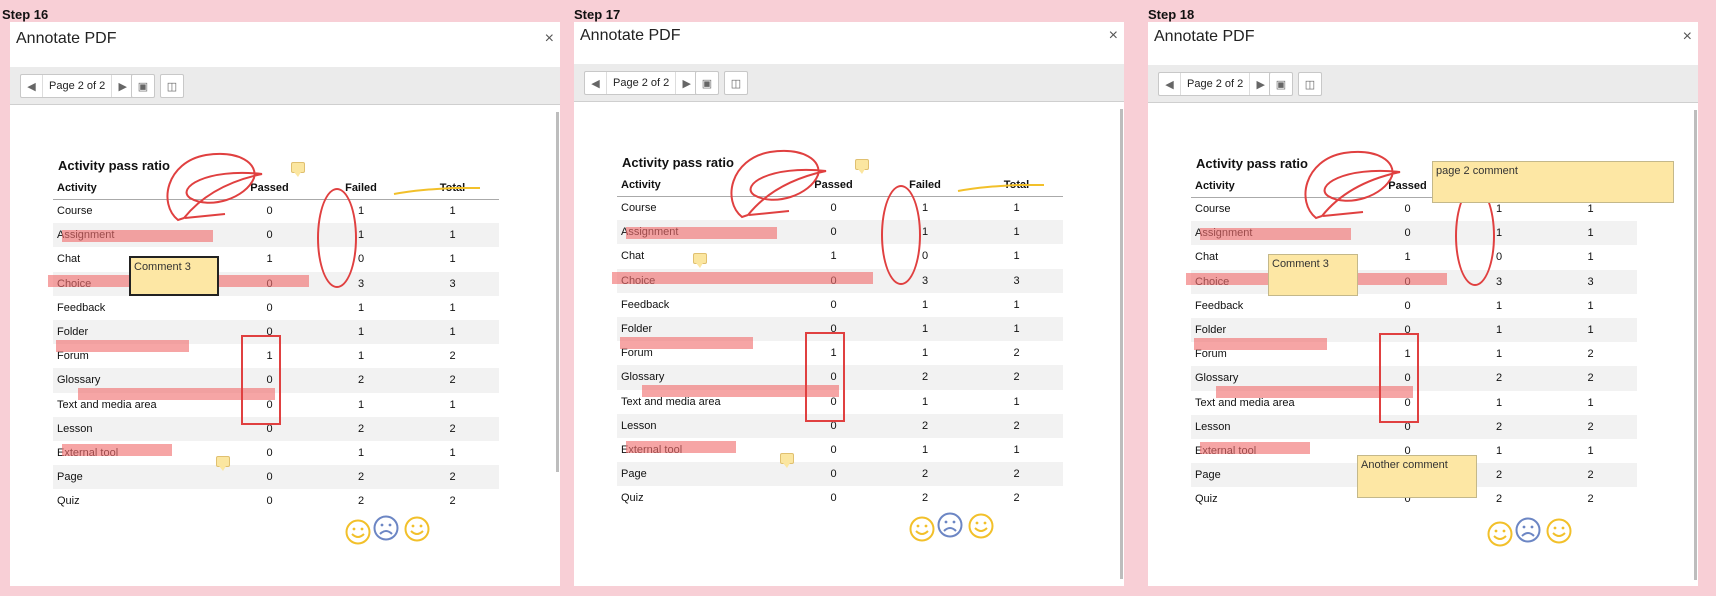 This screenshot has height=596, width=1716. Describe the element at coordinates (276, 259) in the screenshot. I see `table-row: Chat 1 0 1` at that location.